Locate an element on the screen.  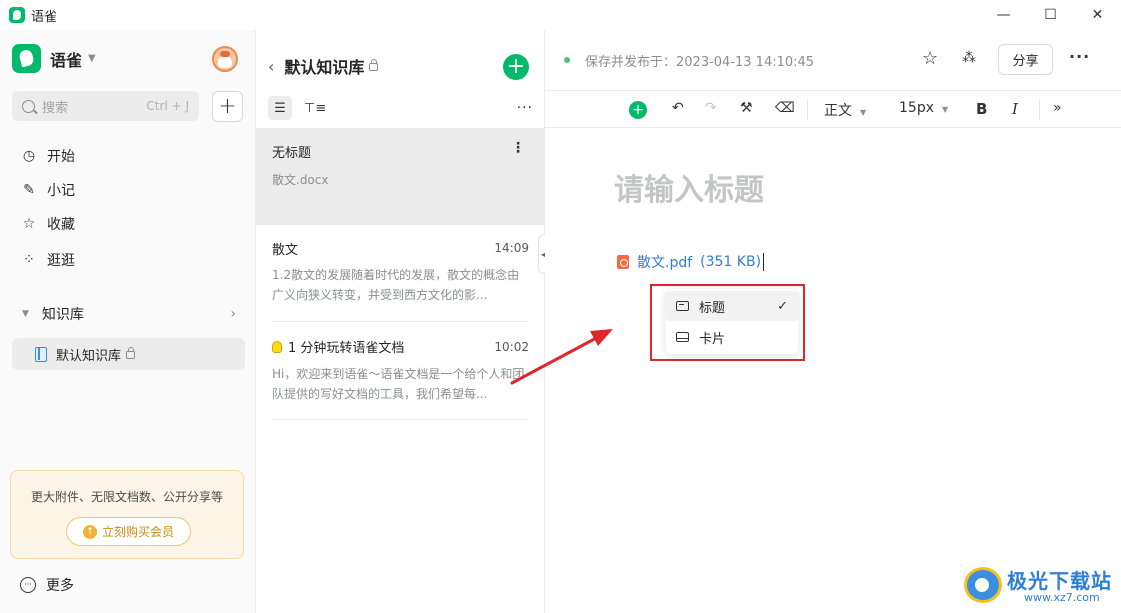
sidebar-item-explore: ⁘ 逛逛 is located at coordinates (47, 260).